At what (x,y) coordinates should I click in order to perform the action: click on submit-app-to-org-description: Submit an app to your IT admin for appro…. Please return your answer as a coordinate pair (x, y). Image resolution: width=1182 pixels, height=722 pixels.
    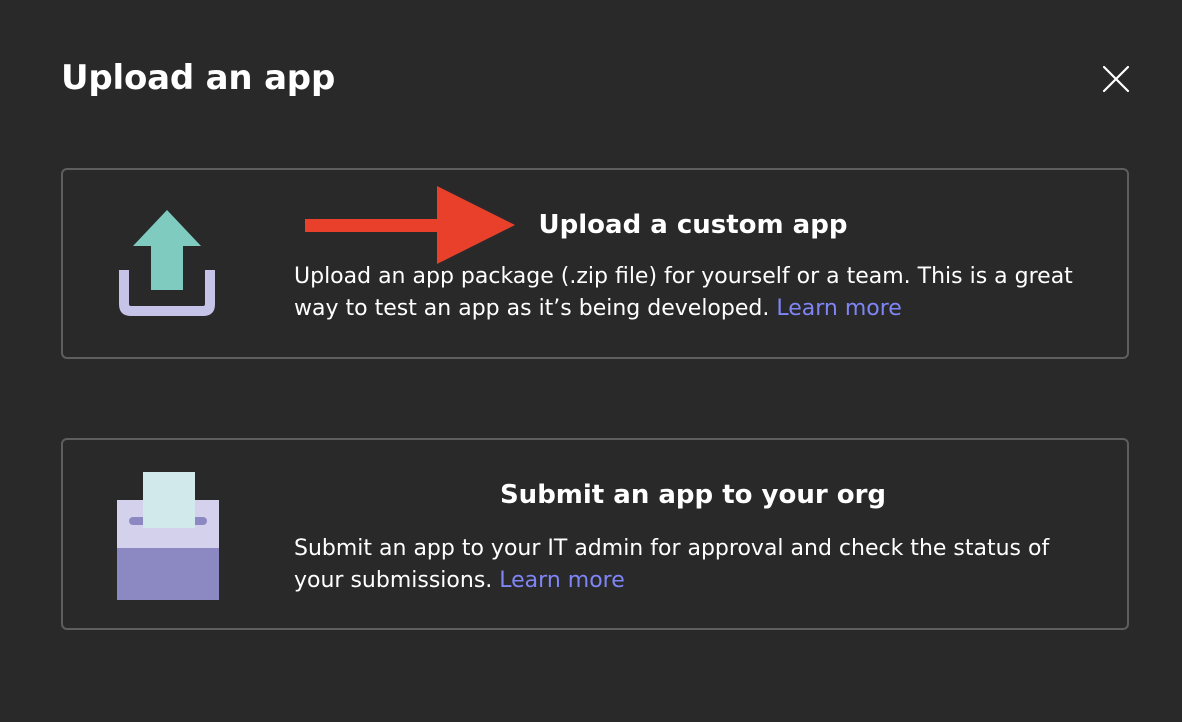
    Looking at the image, I should click on (699, 565).